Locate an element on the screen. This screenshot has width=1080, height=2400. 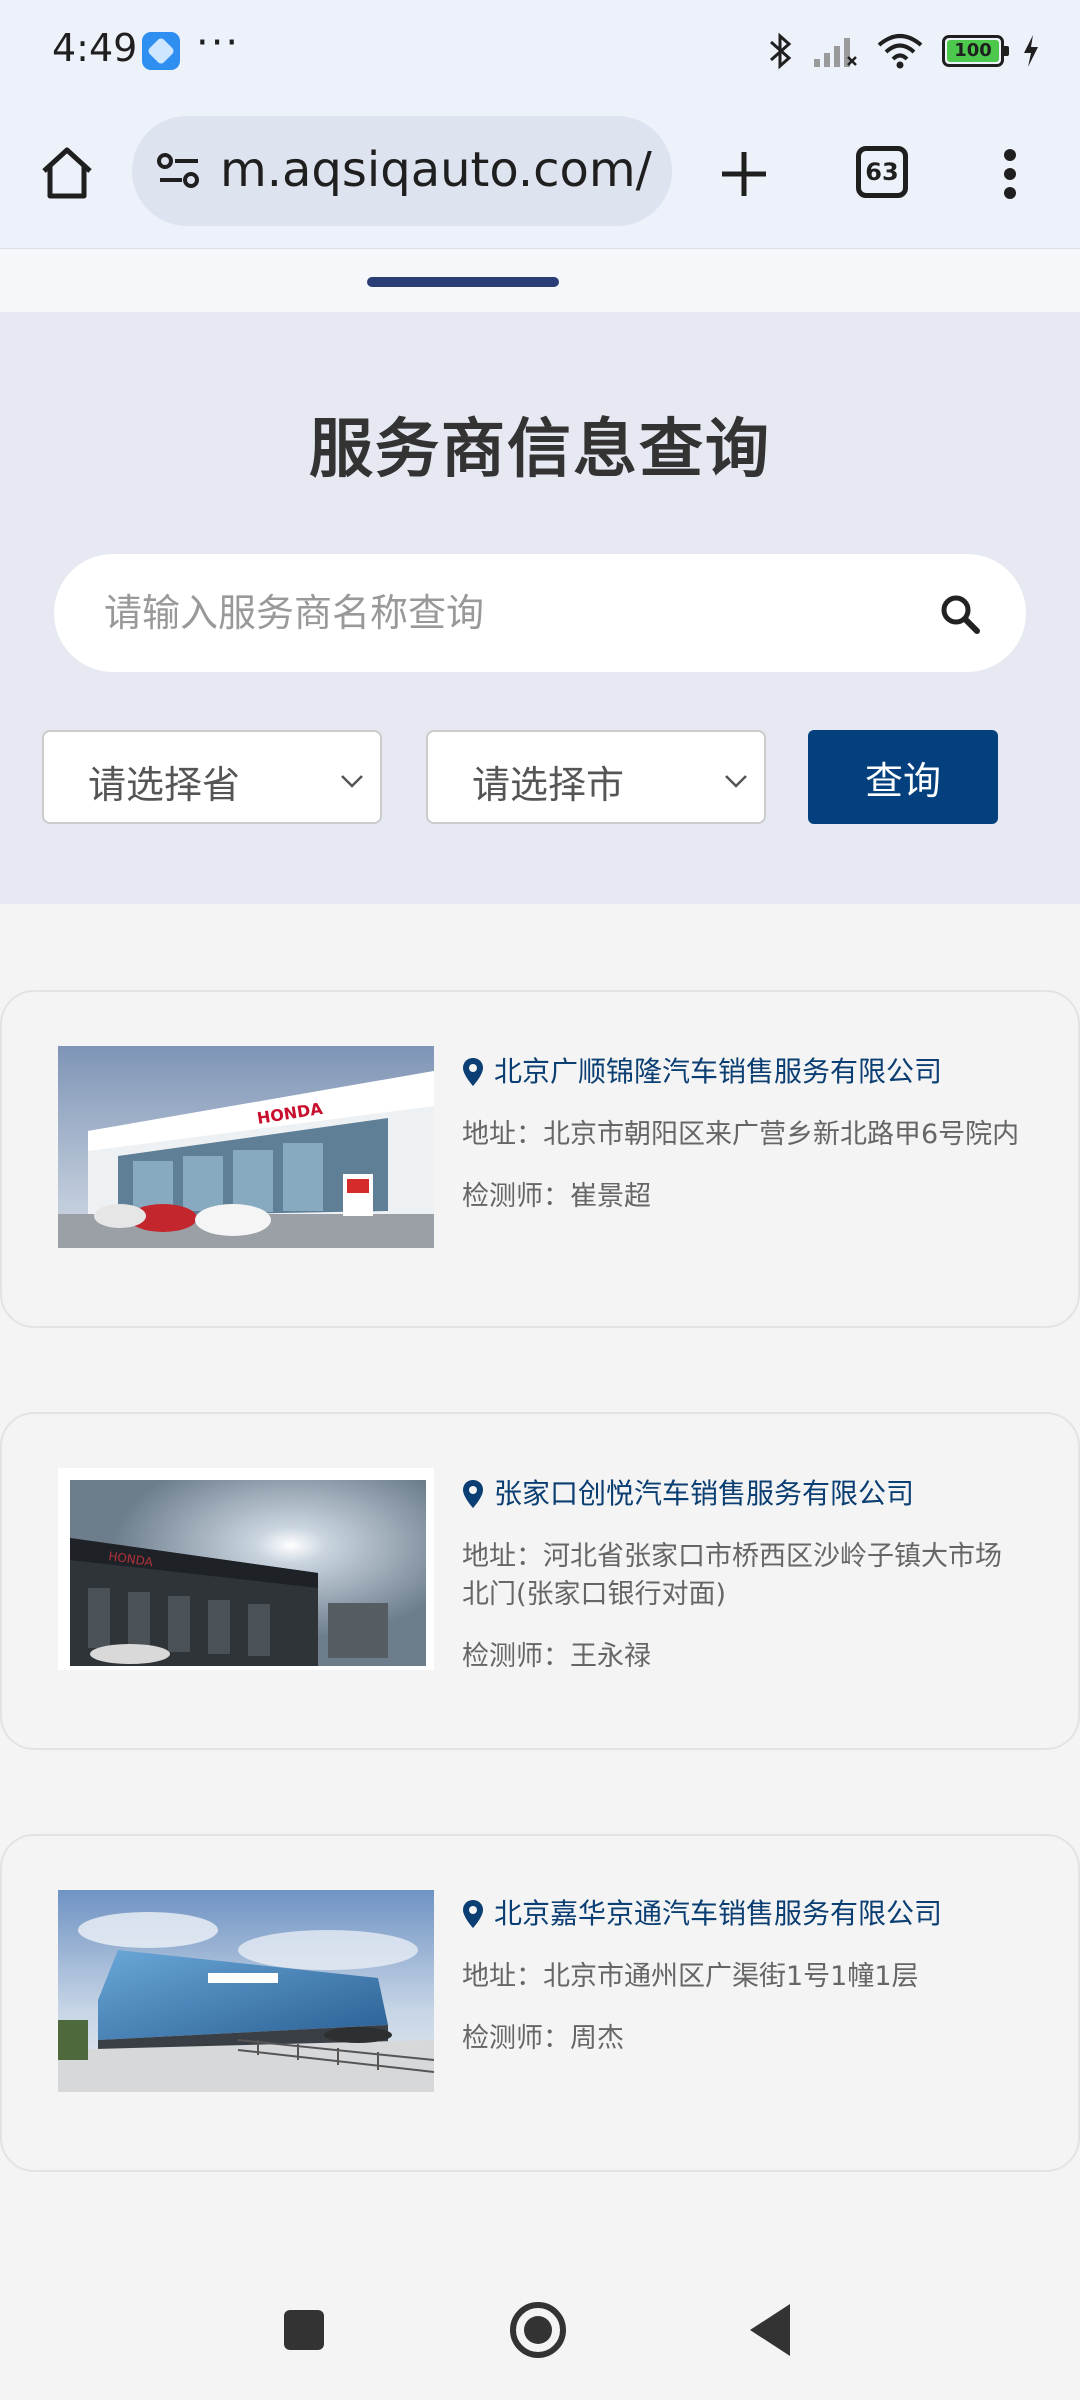
home-icon is located at coordinates (67, 173).